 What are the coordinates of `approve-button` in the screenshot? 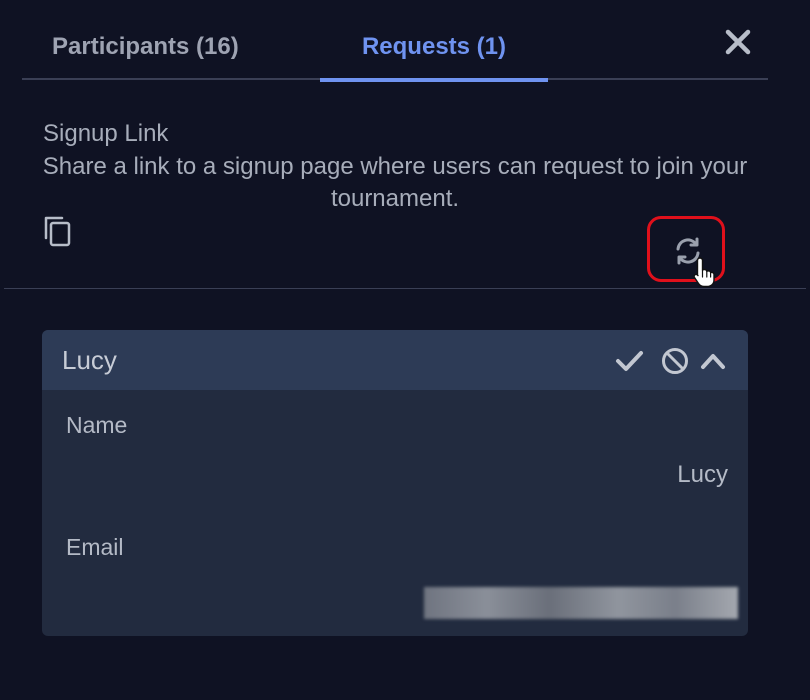 It's located at (629, 361).